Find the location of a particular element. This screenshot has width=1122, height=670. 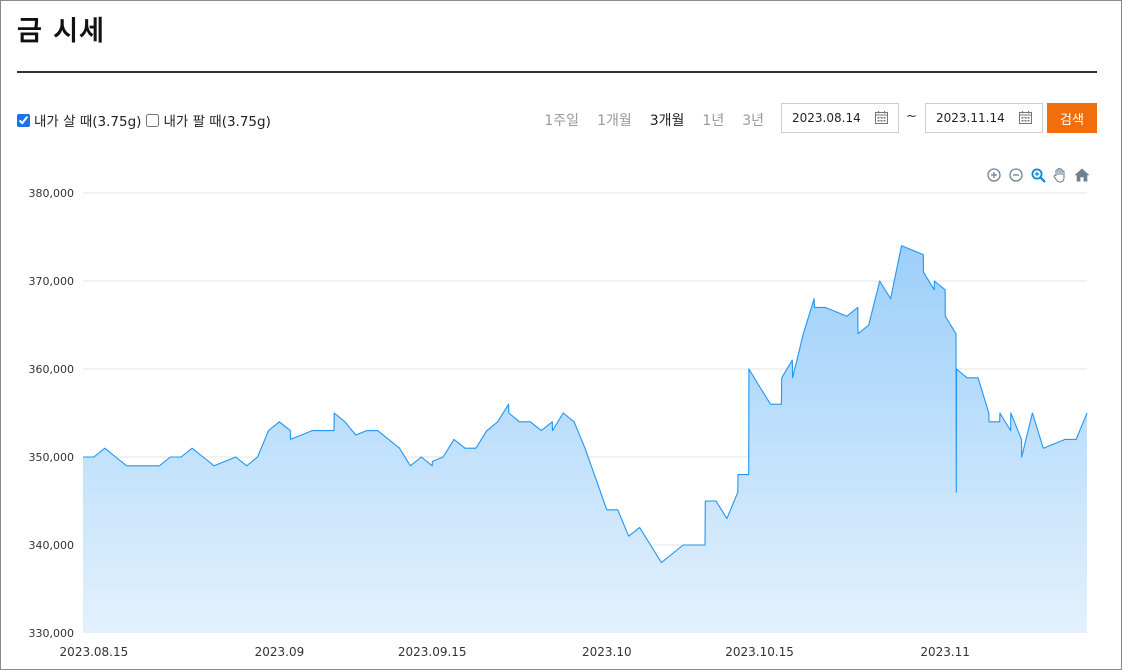

period-1week: 1주일 is located at coordinates (561, 120).